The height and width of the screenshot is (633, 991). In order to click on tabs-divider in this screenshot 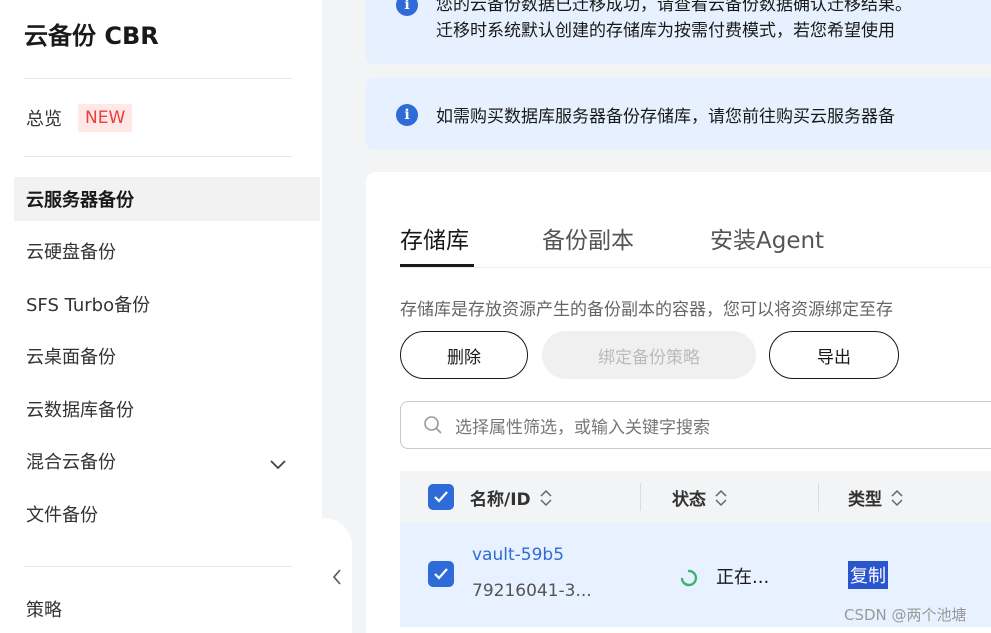, I will do `click(695, 267)`.